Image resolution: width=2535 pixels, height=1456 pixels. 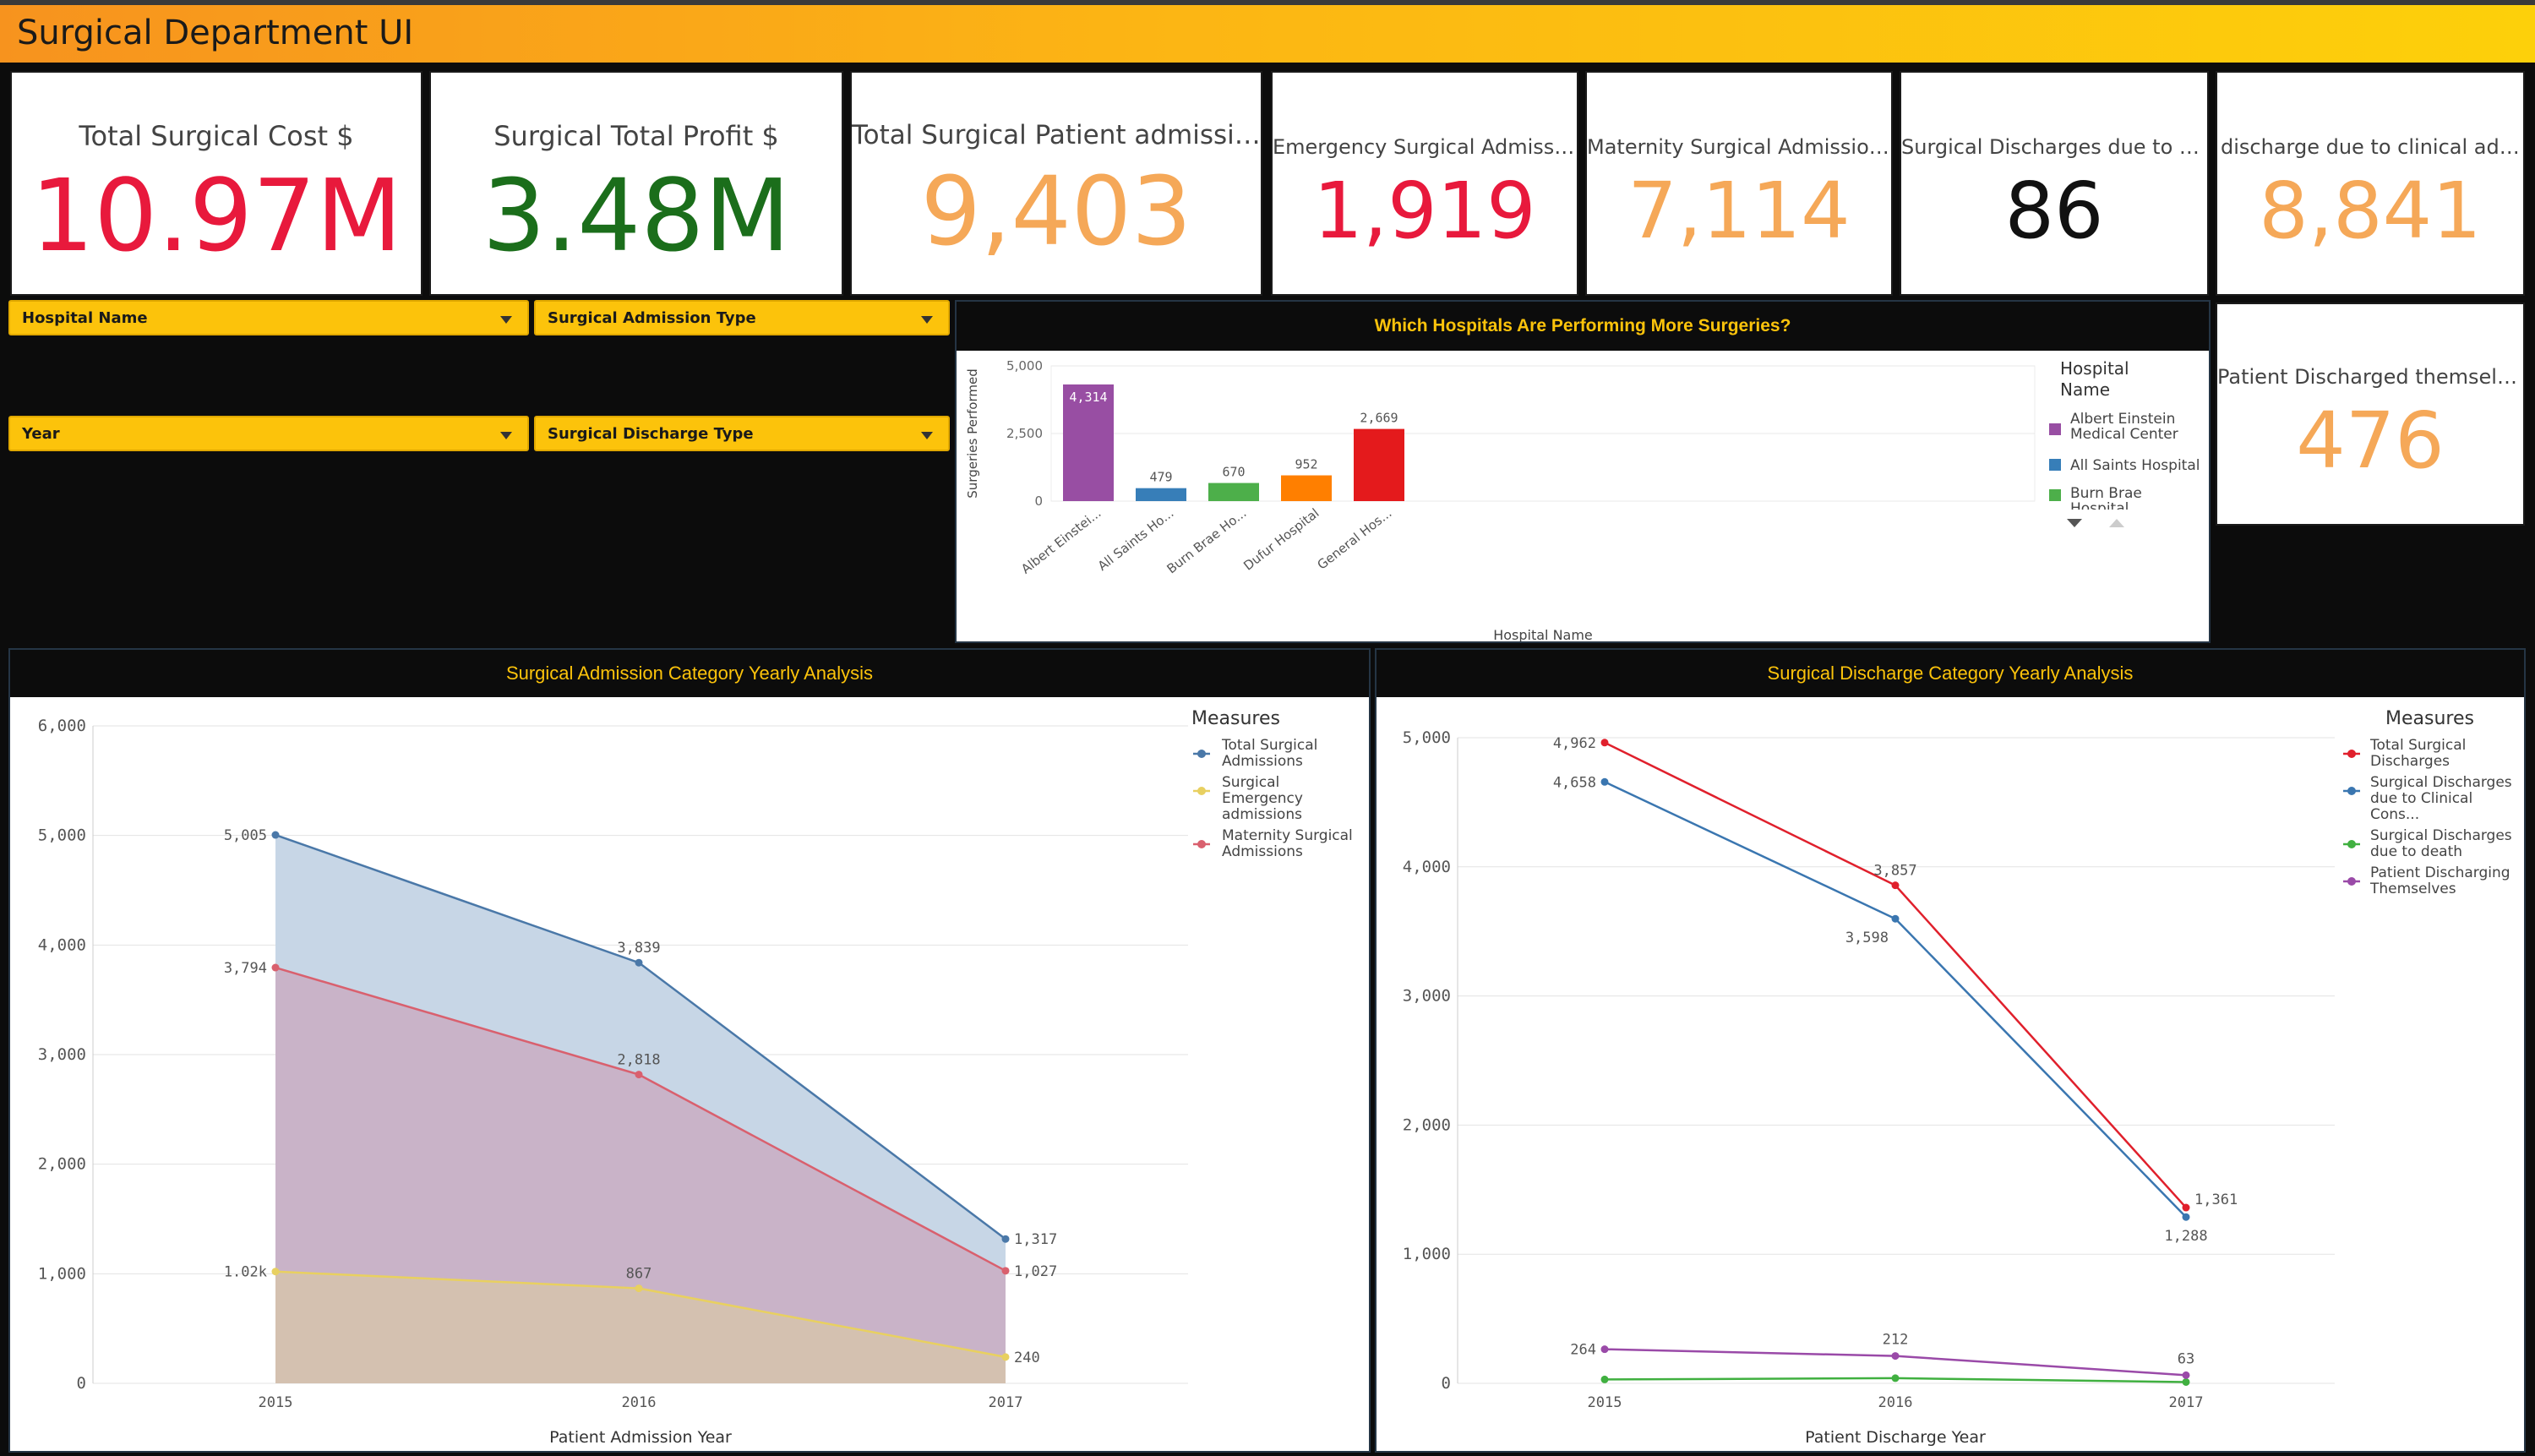 I want to click on legend-item: Hospital, so click(x=2099, y=509).